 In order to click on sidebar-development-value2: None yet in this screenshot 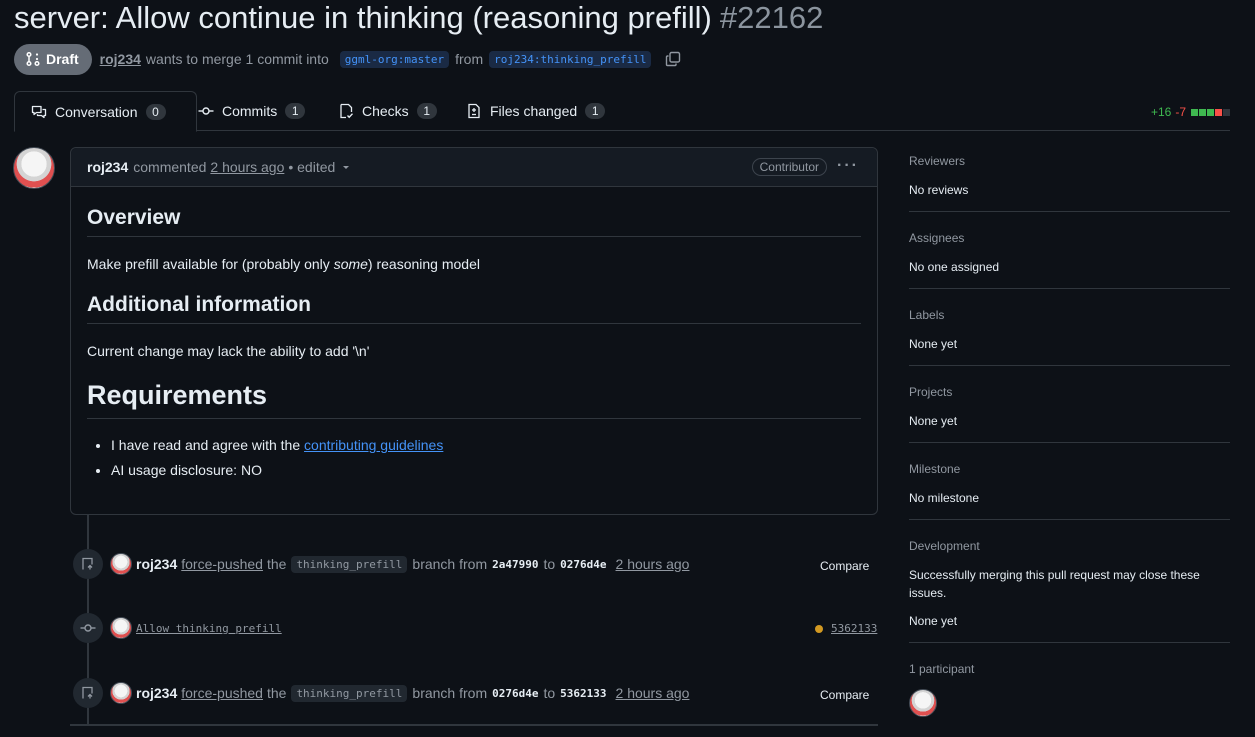, I will do `click(933, 621)`.